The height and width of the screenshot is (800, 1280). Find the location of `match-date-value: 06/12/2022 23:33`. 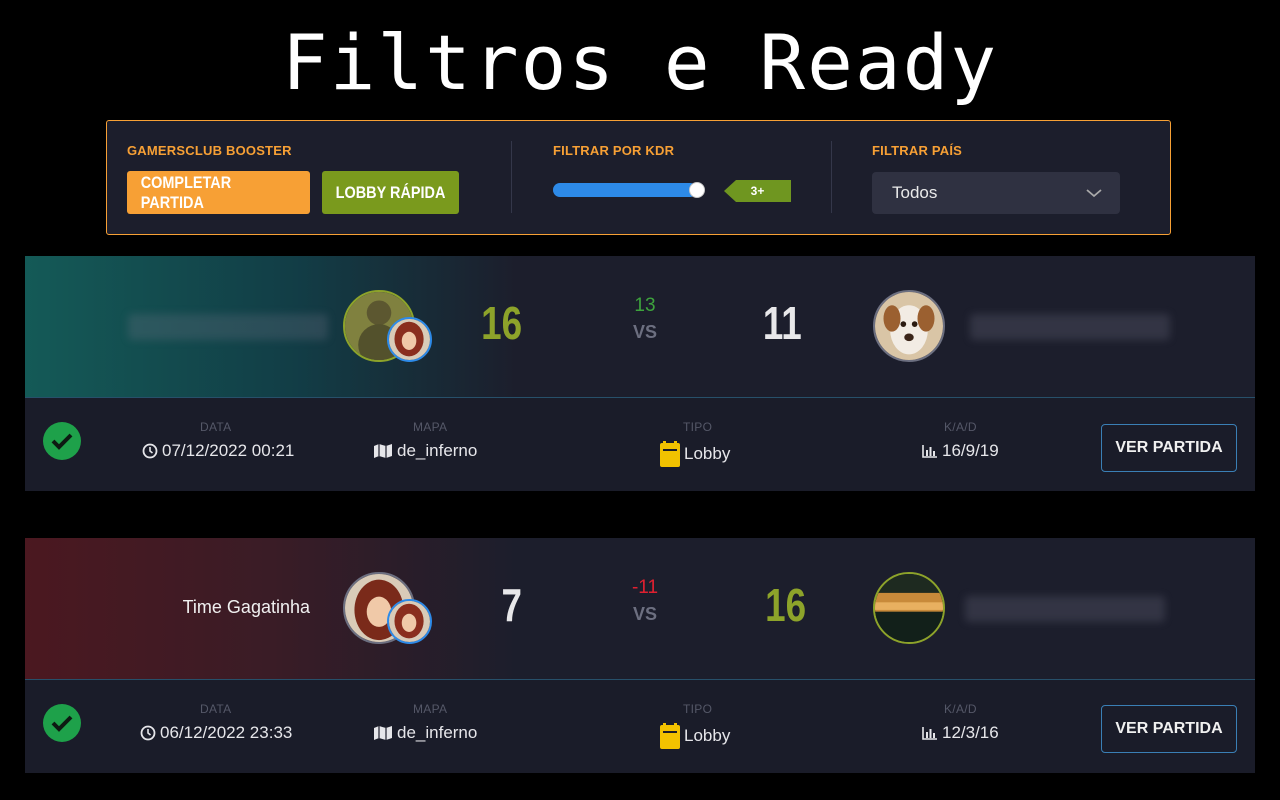

match-date-value: 06/12/2022 23:33 is located at coordinates (226, 732).